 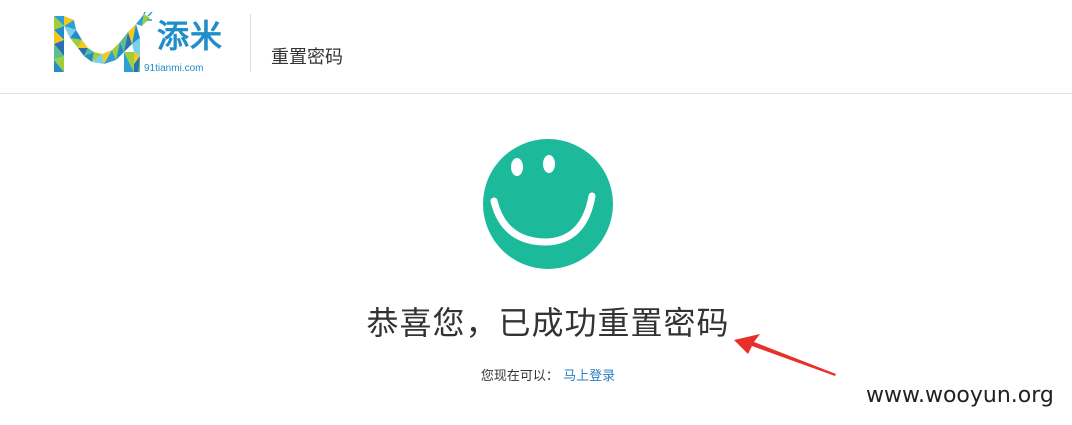 What do you see at coordinates (174, 68) in the screenshot?
I see `logo-domain: 91tianmi.com` at bounding box center [174, 68].